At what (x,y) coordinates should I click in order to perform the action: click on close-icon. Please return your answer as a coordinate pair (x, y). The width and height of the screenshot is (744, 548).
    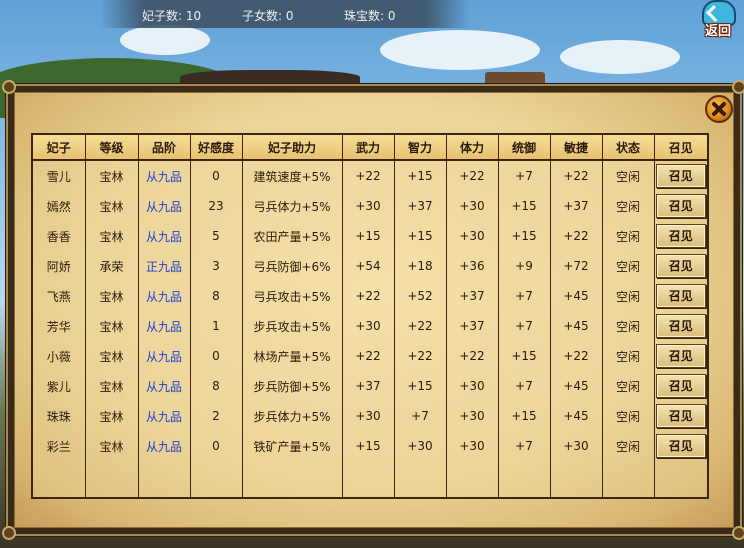
    Looking at the image, I should click on (719, 109).